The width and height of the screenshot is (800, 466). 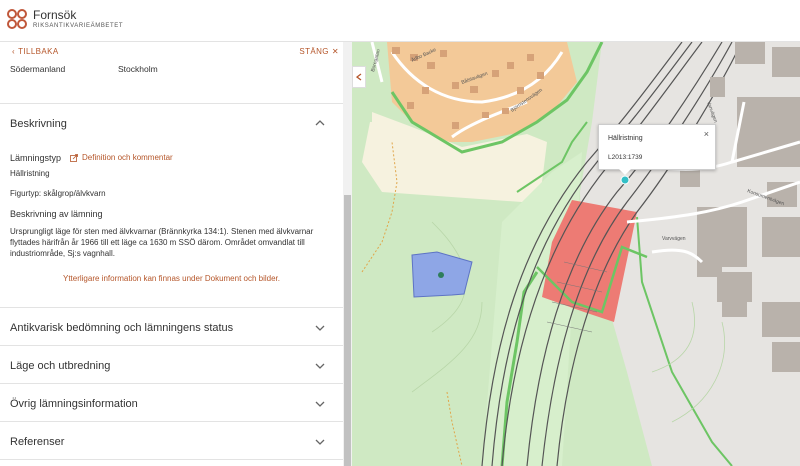 I want to click on section-description-header: Beskrivning, so click(x=38, y=124).